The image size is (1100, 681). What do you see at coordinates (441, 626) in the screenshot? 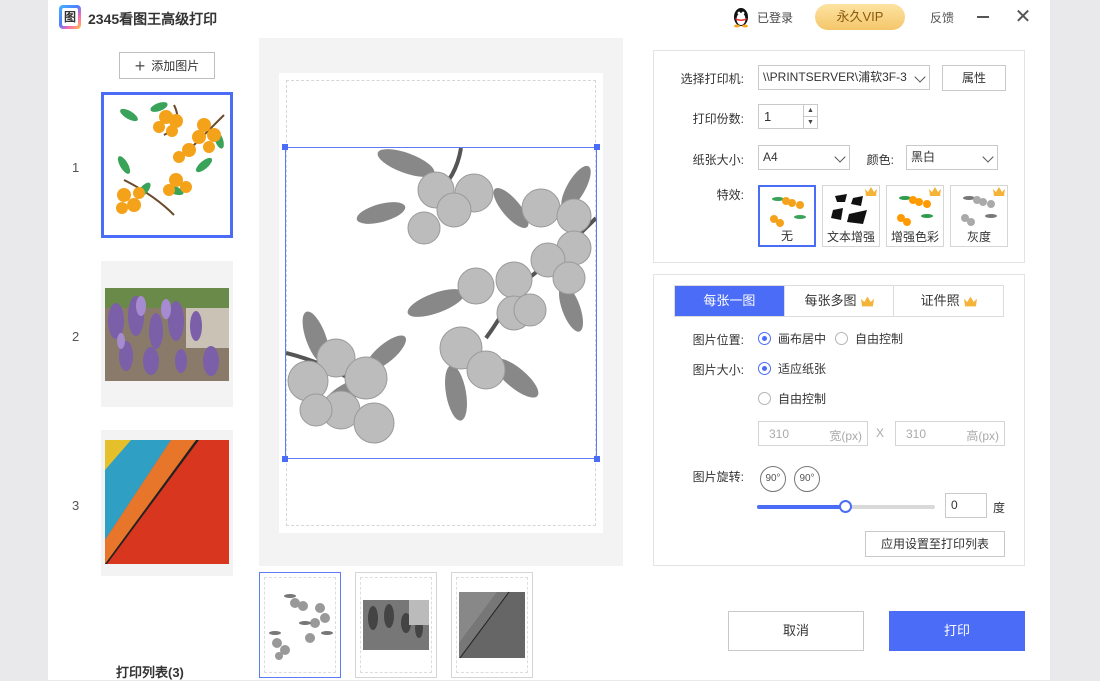
I see `page-thumbnail-strip` at bounding box center [441, 626].